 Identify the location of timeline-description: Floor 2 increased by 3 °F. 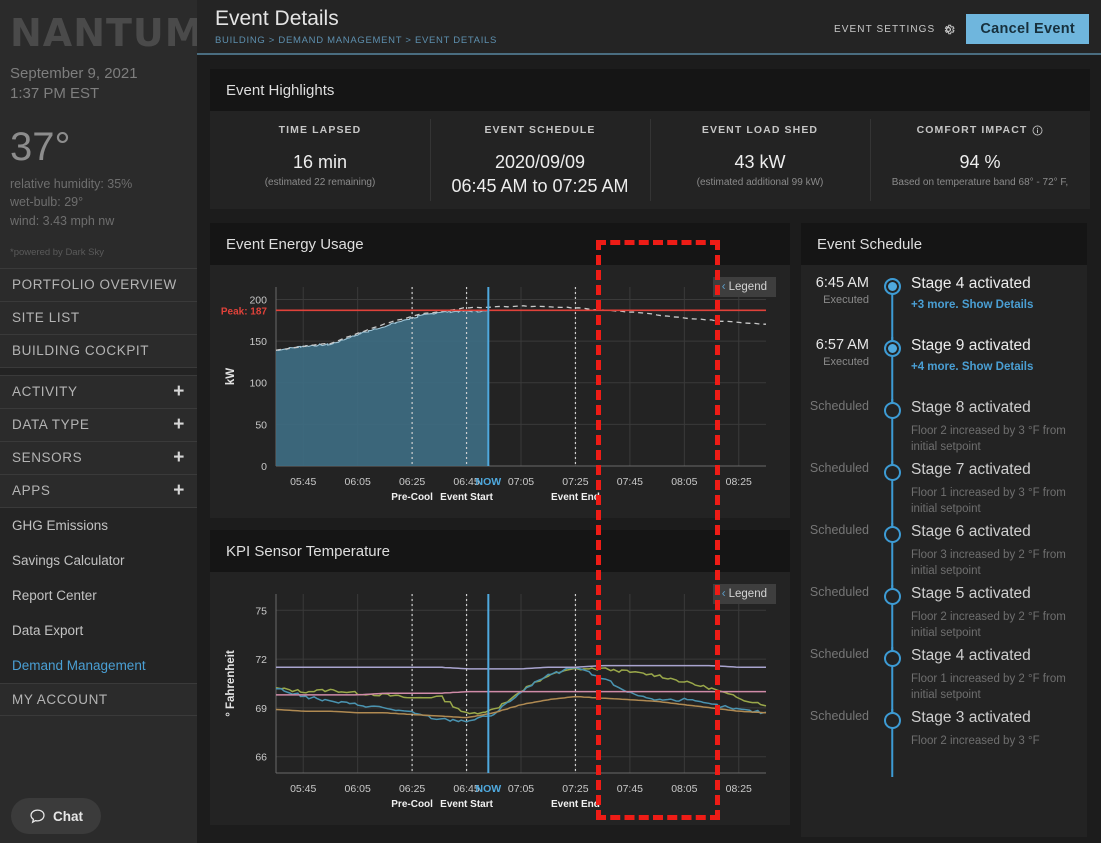
(975, 740).